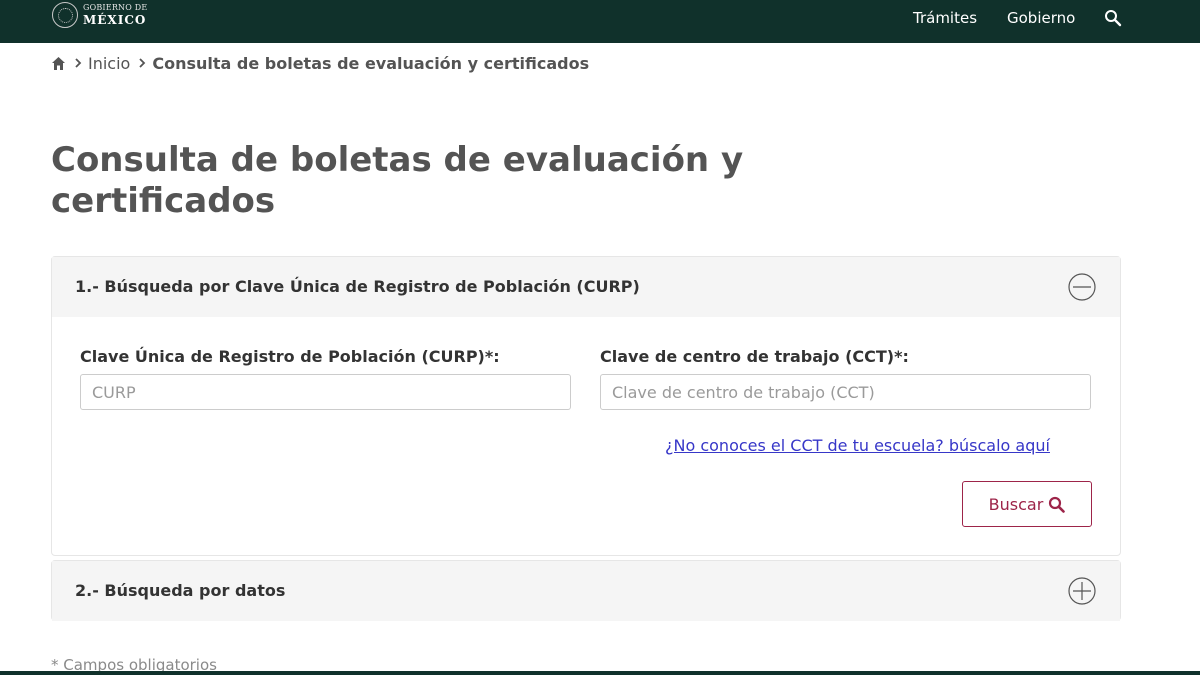  I want to click on data-panel-title: 2.- Búsqueda por datos, so click(180, 590).